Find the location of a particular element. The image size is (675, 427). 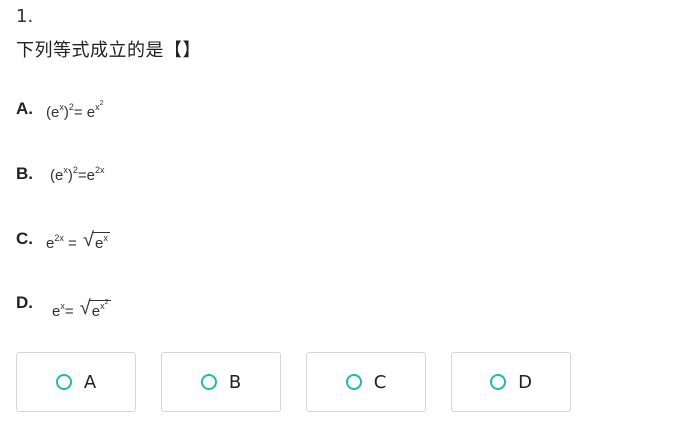

option-c: C. e2x = √ ex is located at coordinates (63, 243).